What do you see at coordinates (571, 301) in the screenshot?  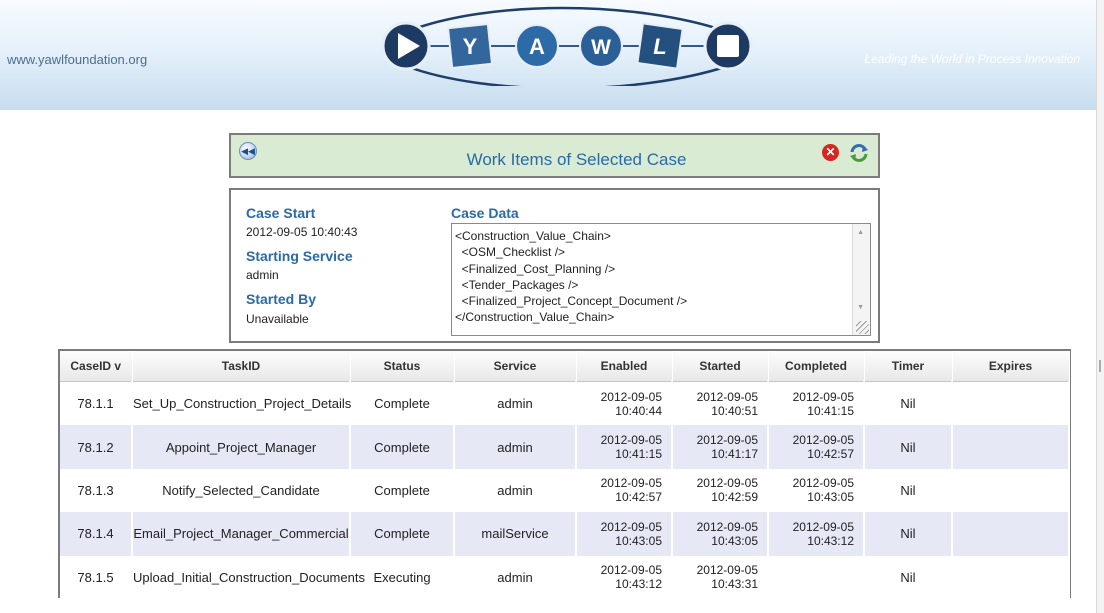 I see `case-data-line: <Finalized_Project_Concept_Document />` at bounding box center [571, 301].